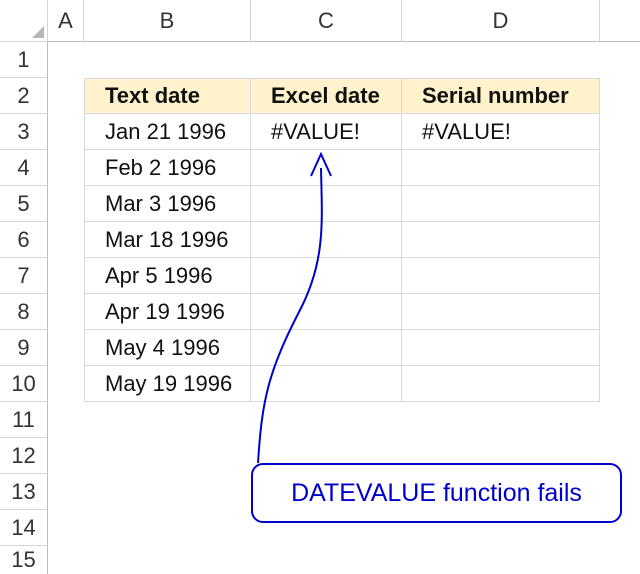 The image size is (640, 574). Describe the element at coordinates (501, 312) in the screenshot. I see `cell-d8` at that location.